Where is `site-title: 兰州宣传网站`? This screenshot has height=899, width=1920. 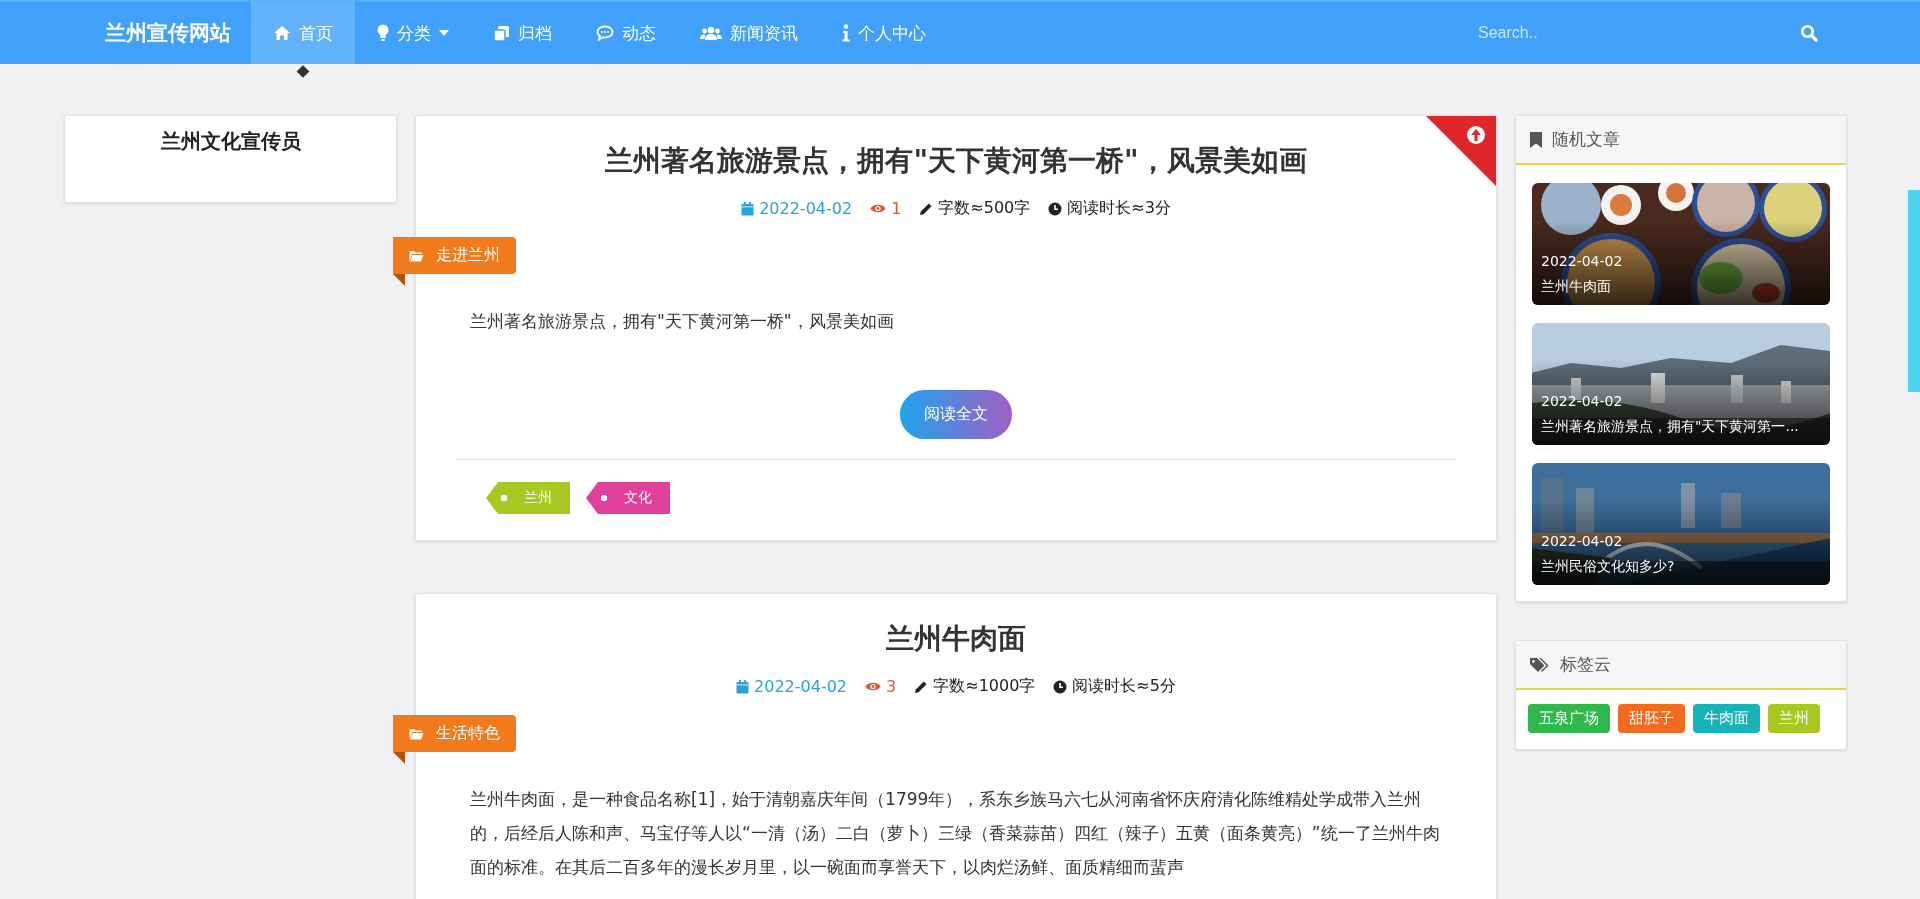 site-title: 兰州宣传网站 is located at coordinates (168, 33).